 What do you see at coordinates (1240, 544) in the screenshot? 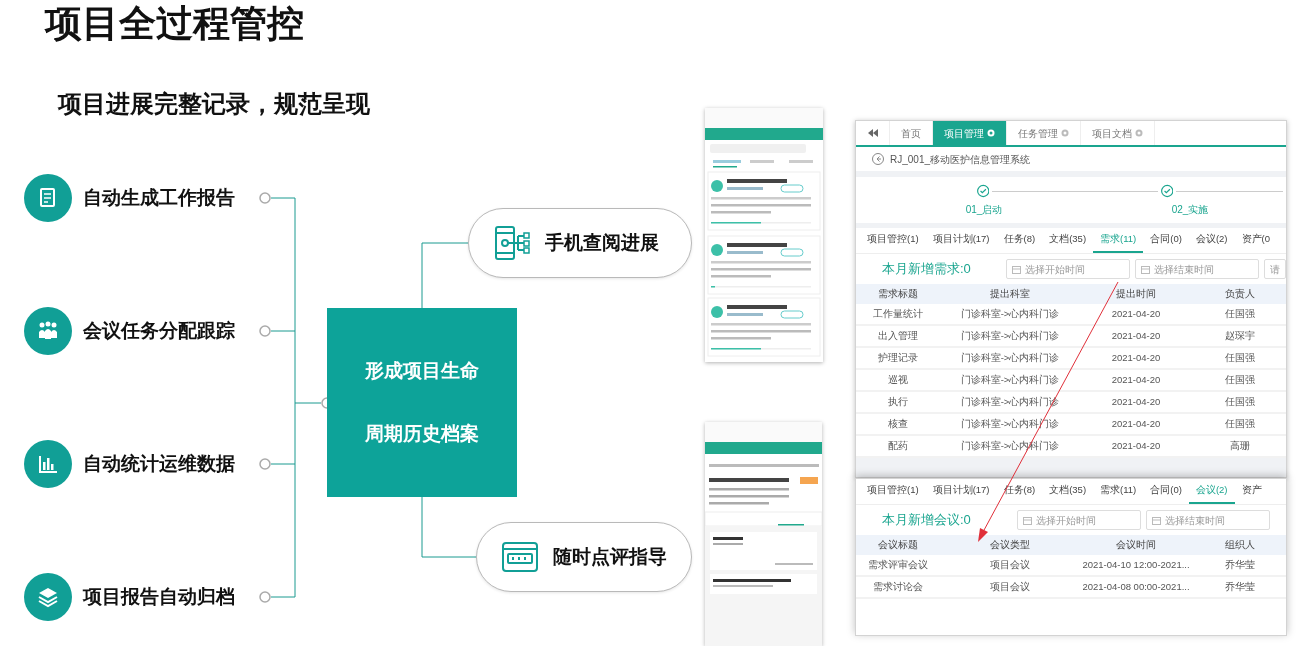
I see `column-header: 组织人` at bounding box center [1240, 544].